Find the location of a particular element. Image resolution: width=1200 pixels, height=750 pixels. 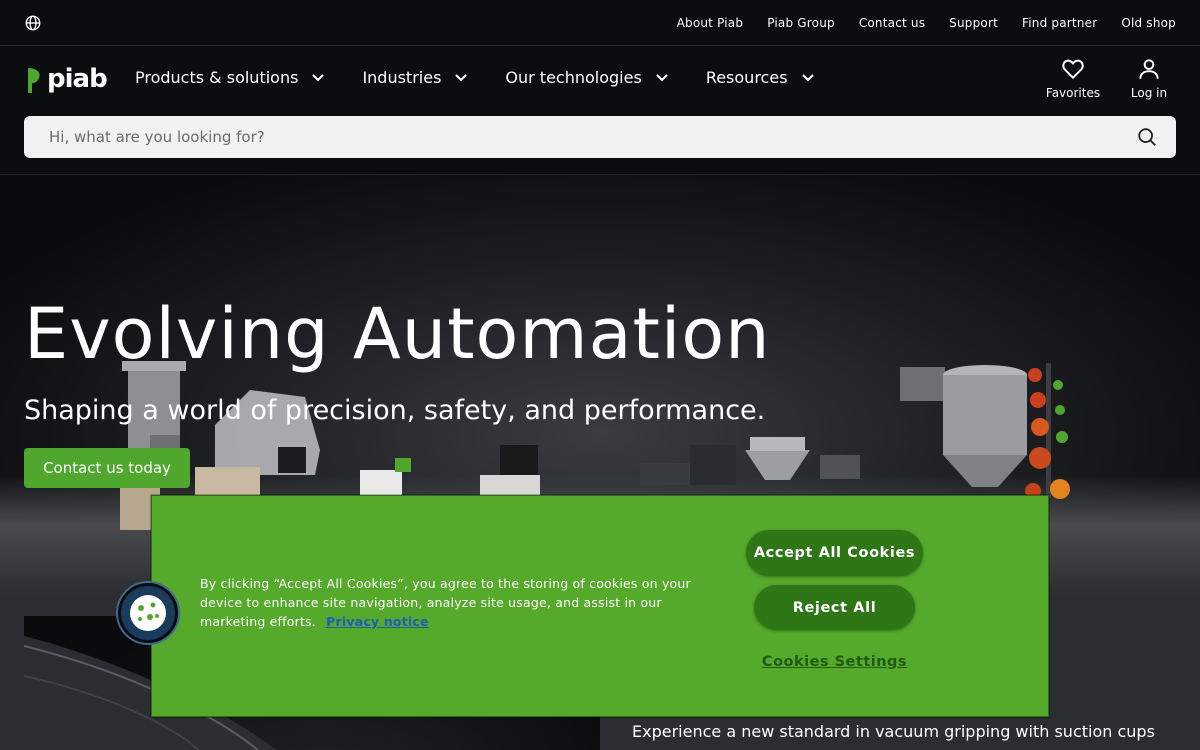

favorites-button: Favorites is located at coordinates (1073, 78).